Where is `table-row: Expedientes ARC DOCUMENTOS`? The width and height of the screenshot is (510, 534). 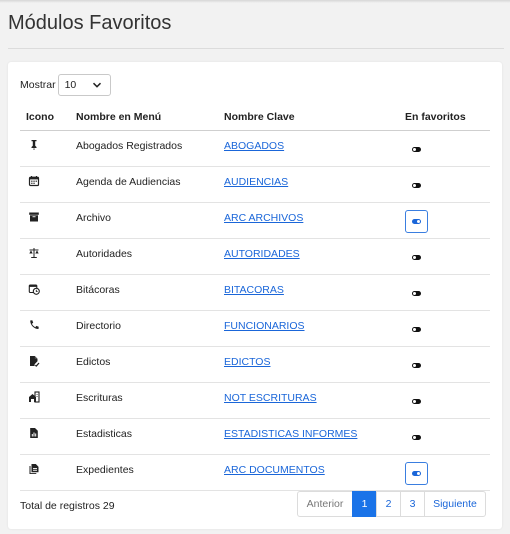 table-row: Expedientes ARC DOCUMENTOS is located at coordinates (255, 472).